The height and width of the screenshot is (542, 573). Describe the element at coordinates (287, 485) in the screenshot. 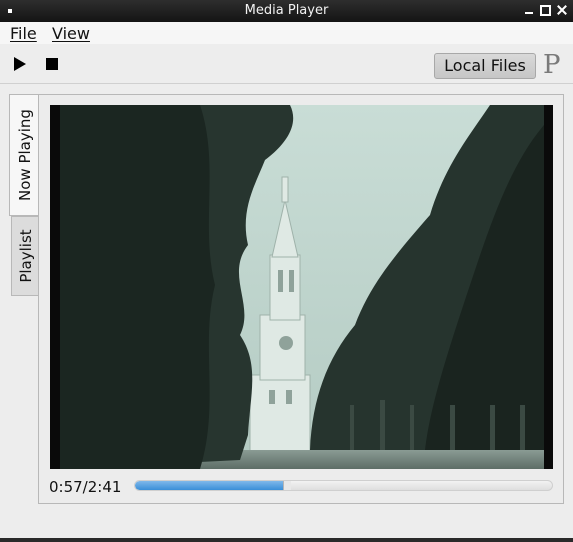

I see `seek-handle` at that location.